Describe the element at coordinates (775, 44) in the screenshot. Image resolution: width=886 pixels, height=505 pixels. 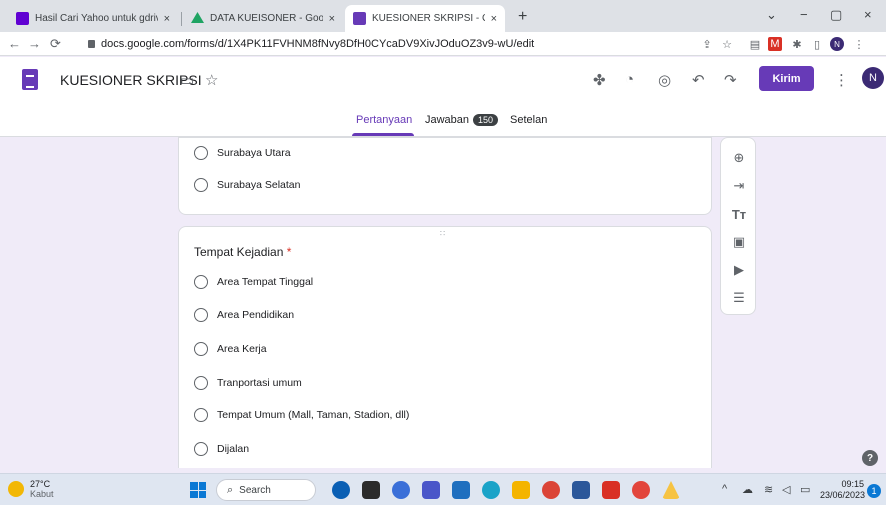
I see `extension-red-icon: M` at that location.